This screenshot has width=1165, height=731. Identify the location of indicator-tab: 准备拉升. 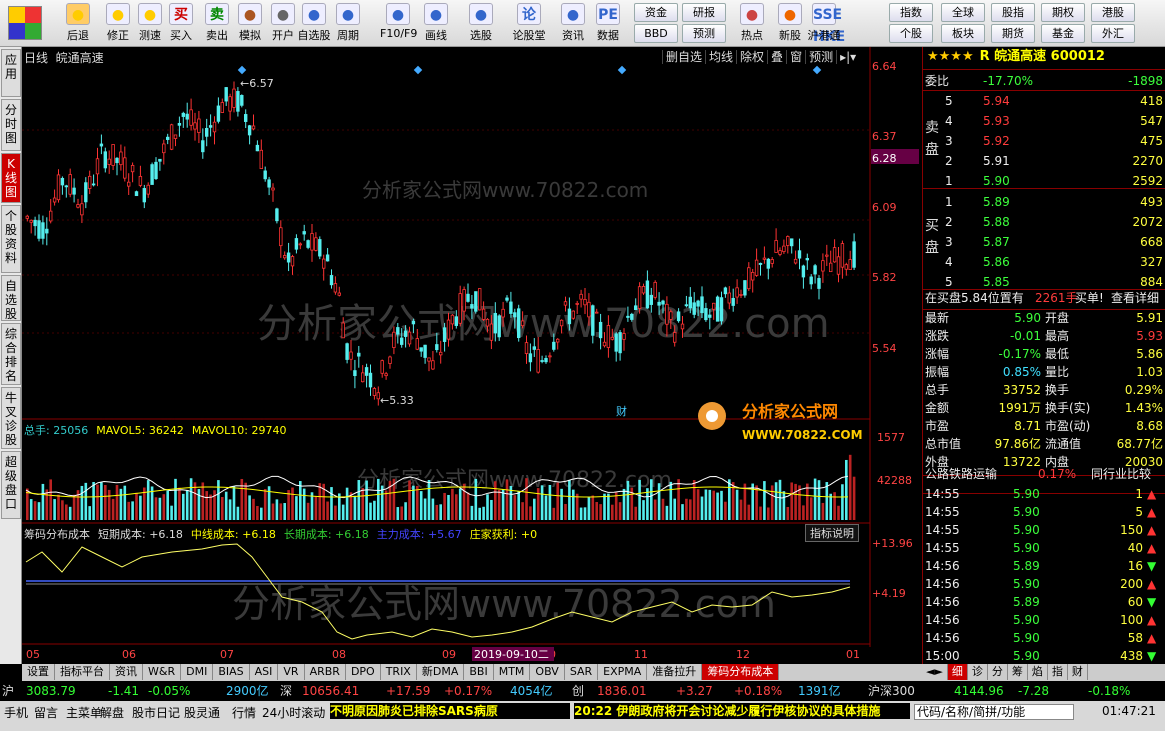
(675, 672).